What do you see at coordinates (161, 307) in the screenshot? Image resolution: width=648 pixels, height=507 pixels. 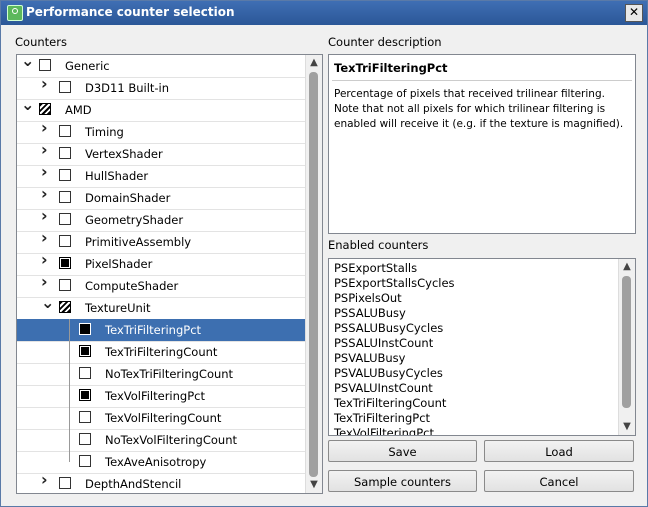 I see `tree-row: ⌄ TextureUnit` at bounding box center [161, 307].